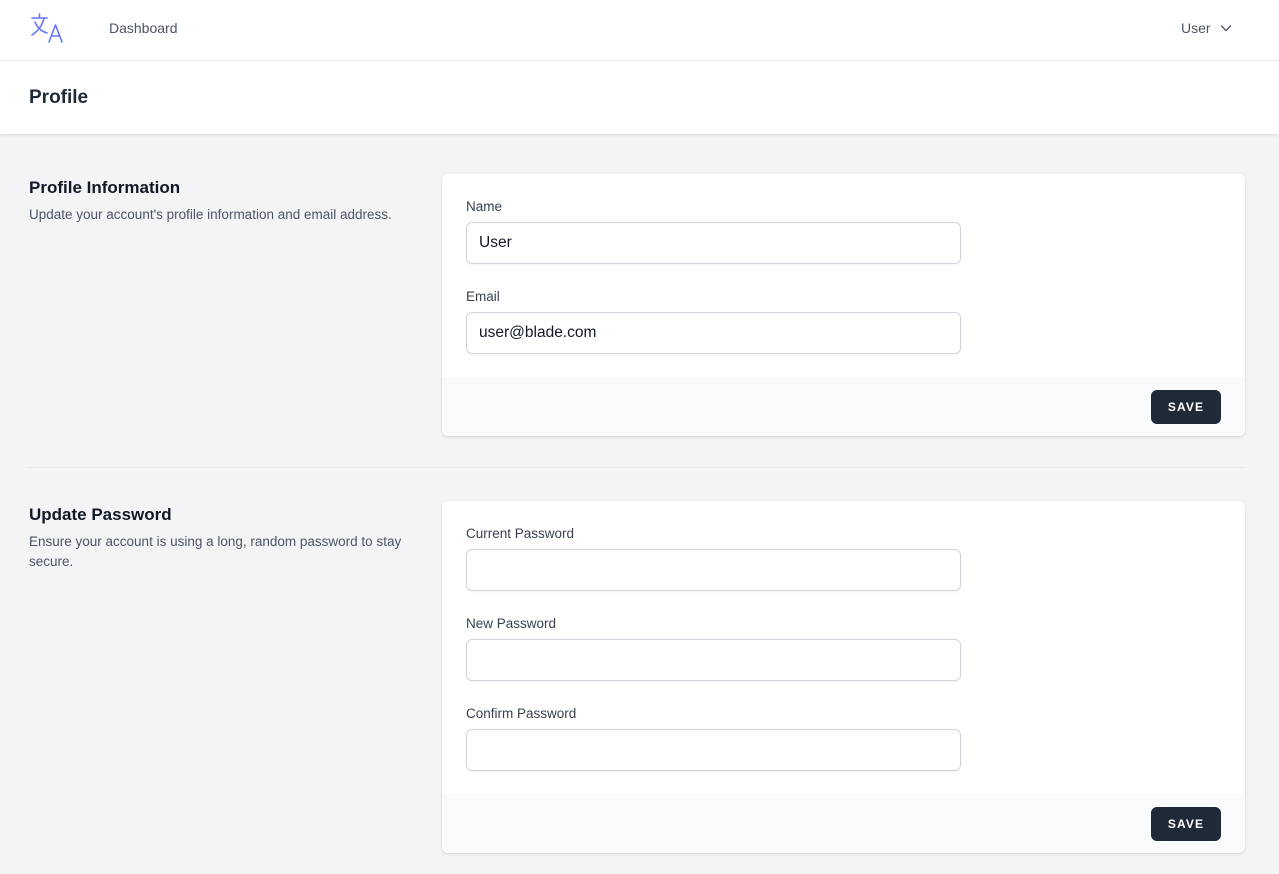 This screenshot has height=874, width=1279. I want to click on profile-information-title: Profile Information, so click(105, 187).